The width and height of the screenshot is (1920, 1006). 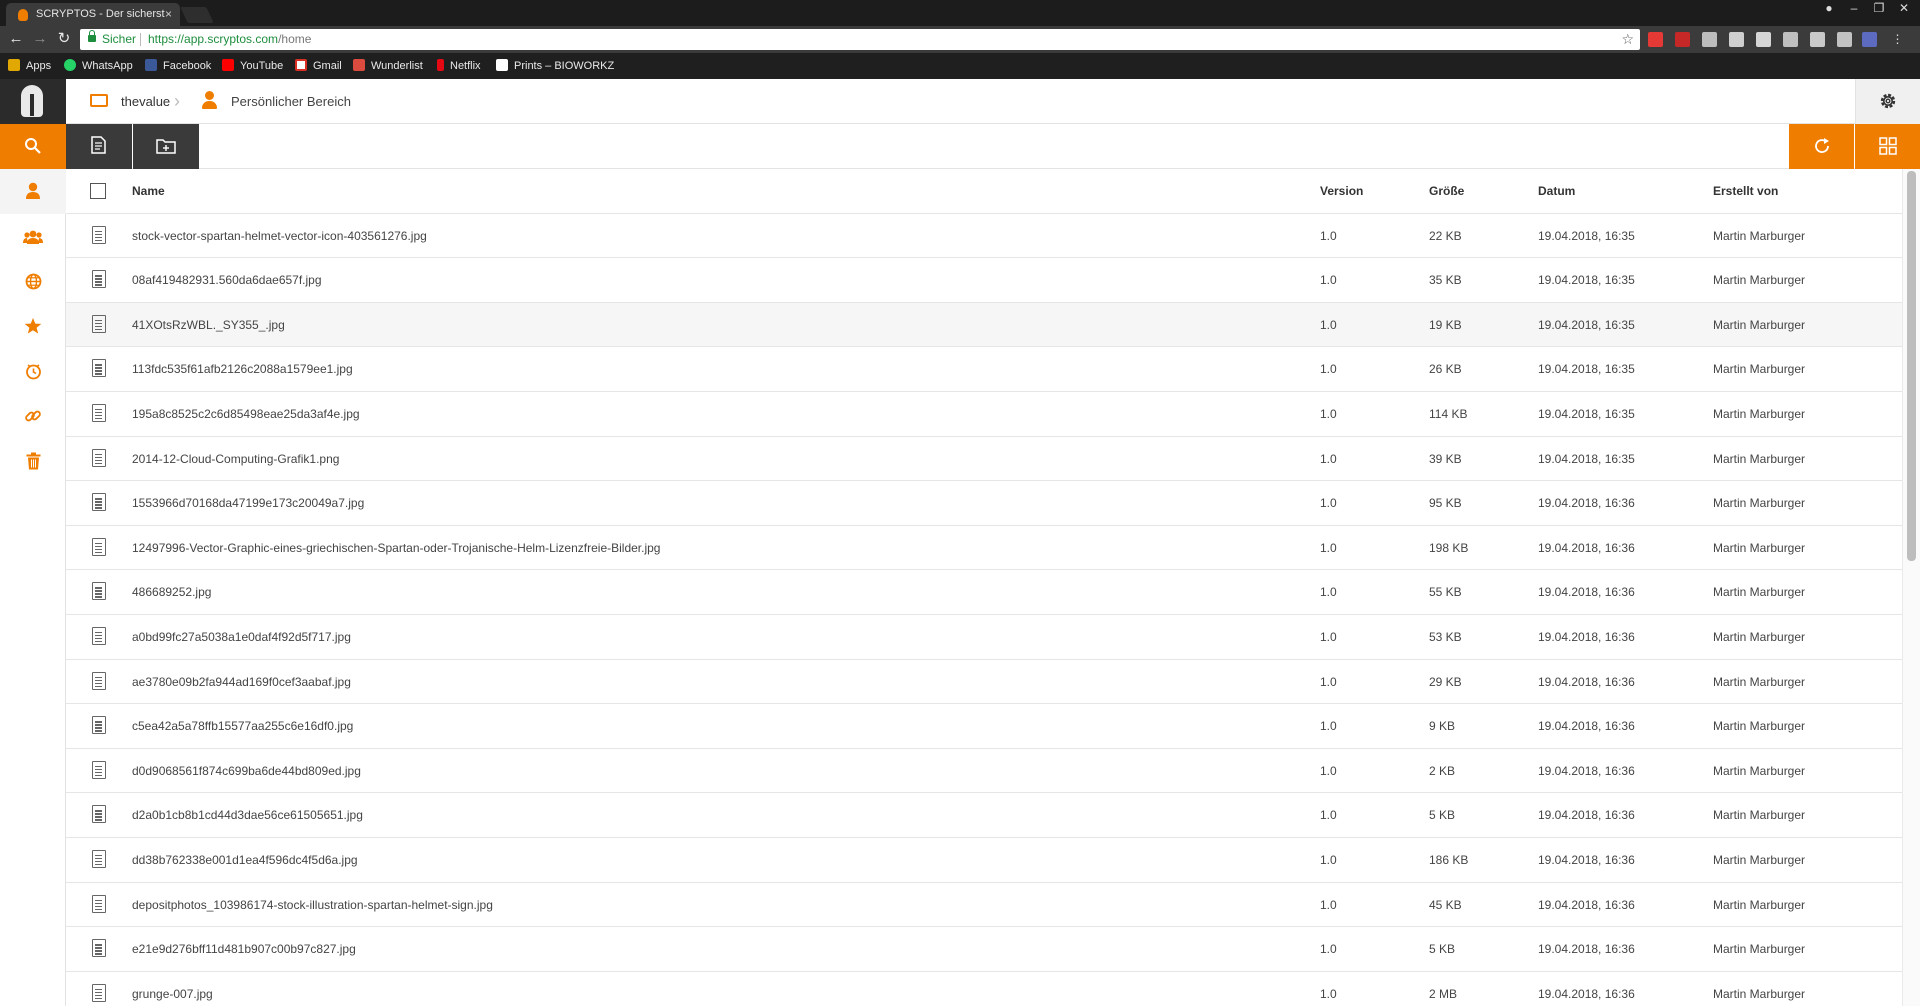 I want to click on file-name: dd38b762338e001d1ea4f596dc4f5d6a.jpg, so click(x=245, y=860).